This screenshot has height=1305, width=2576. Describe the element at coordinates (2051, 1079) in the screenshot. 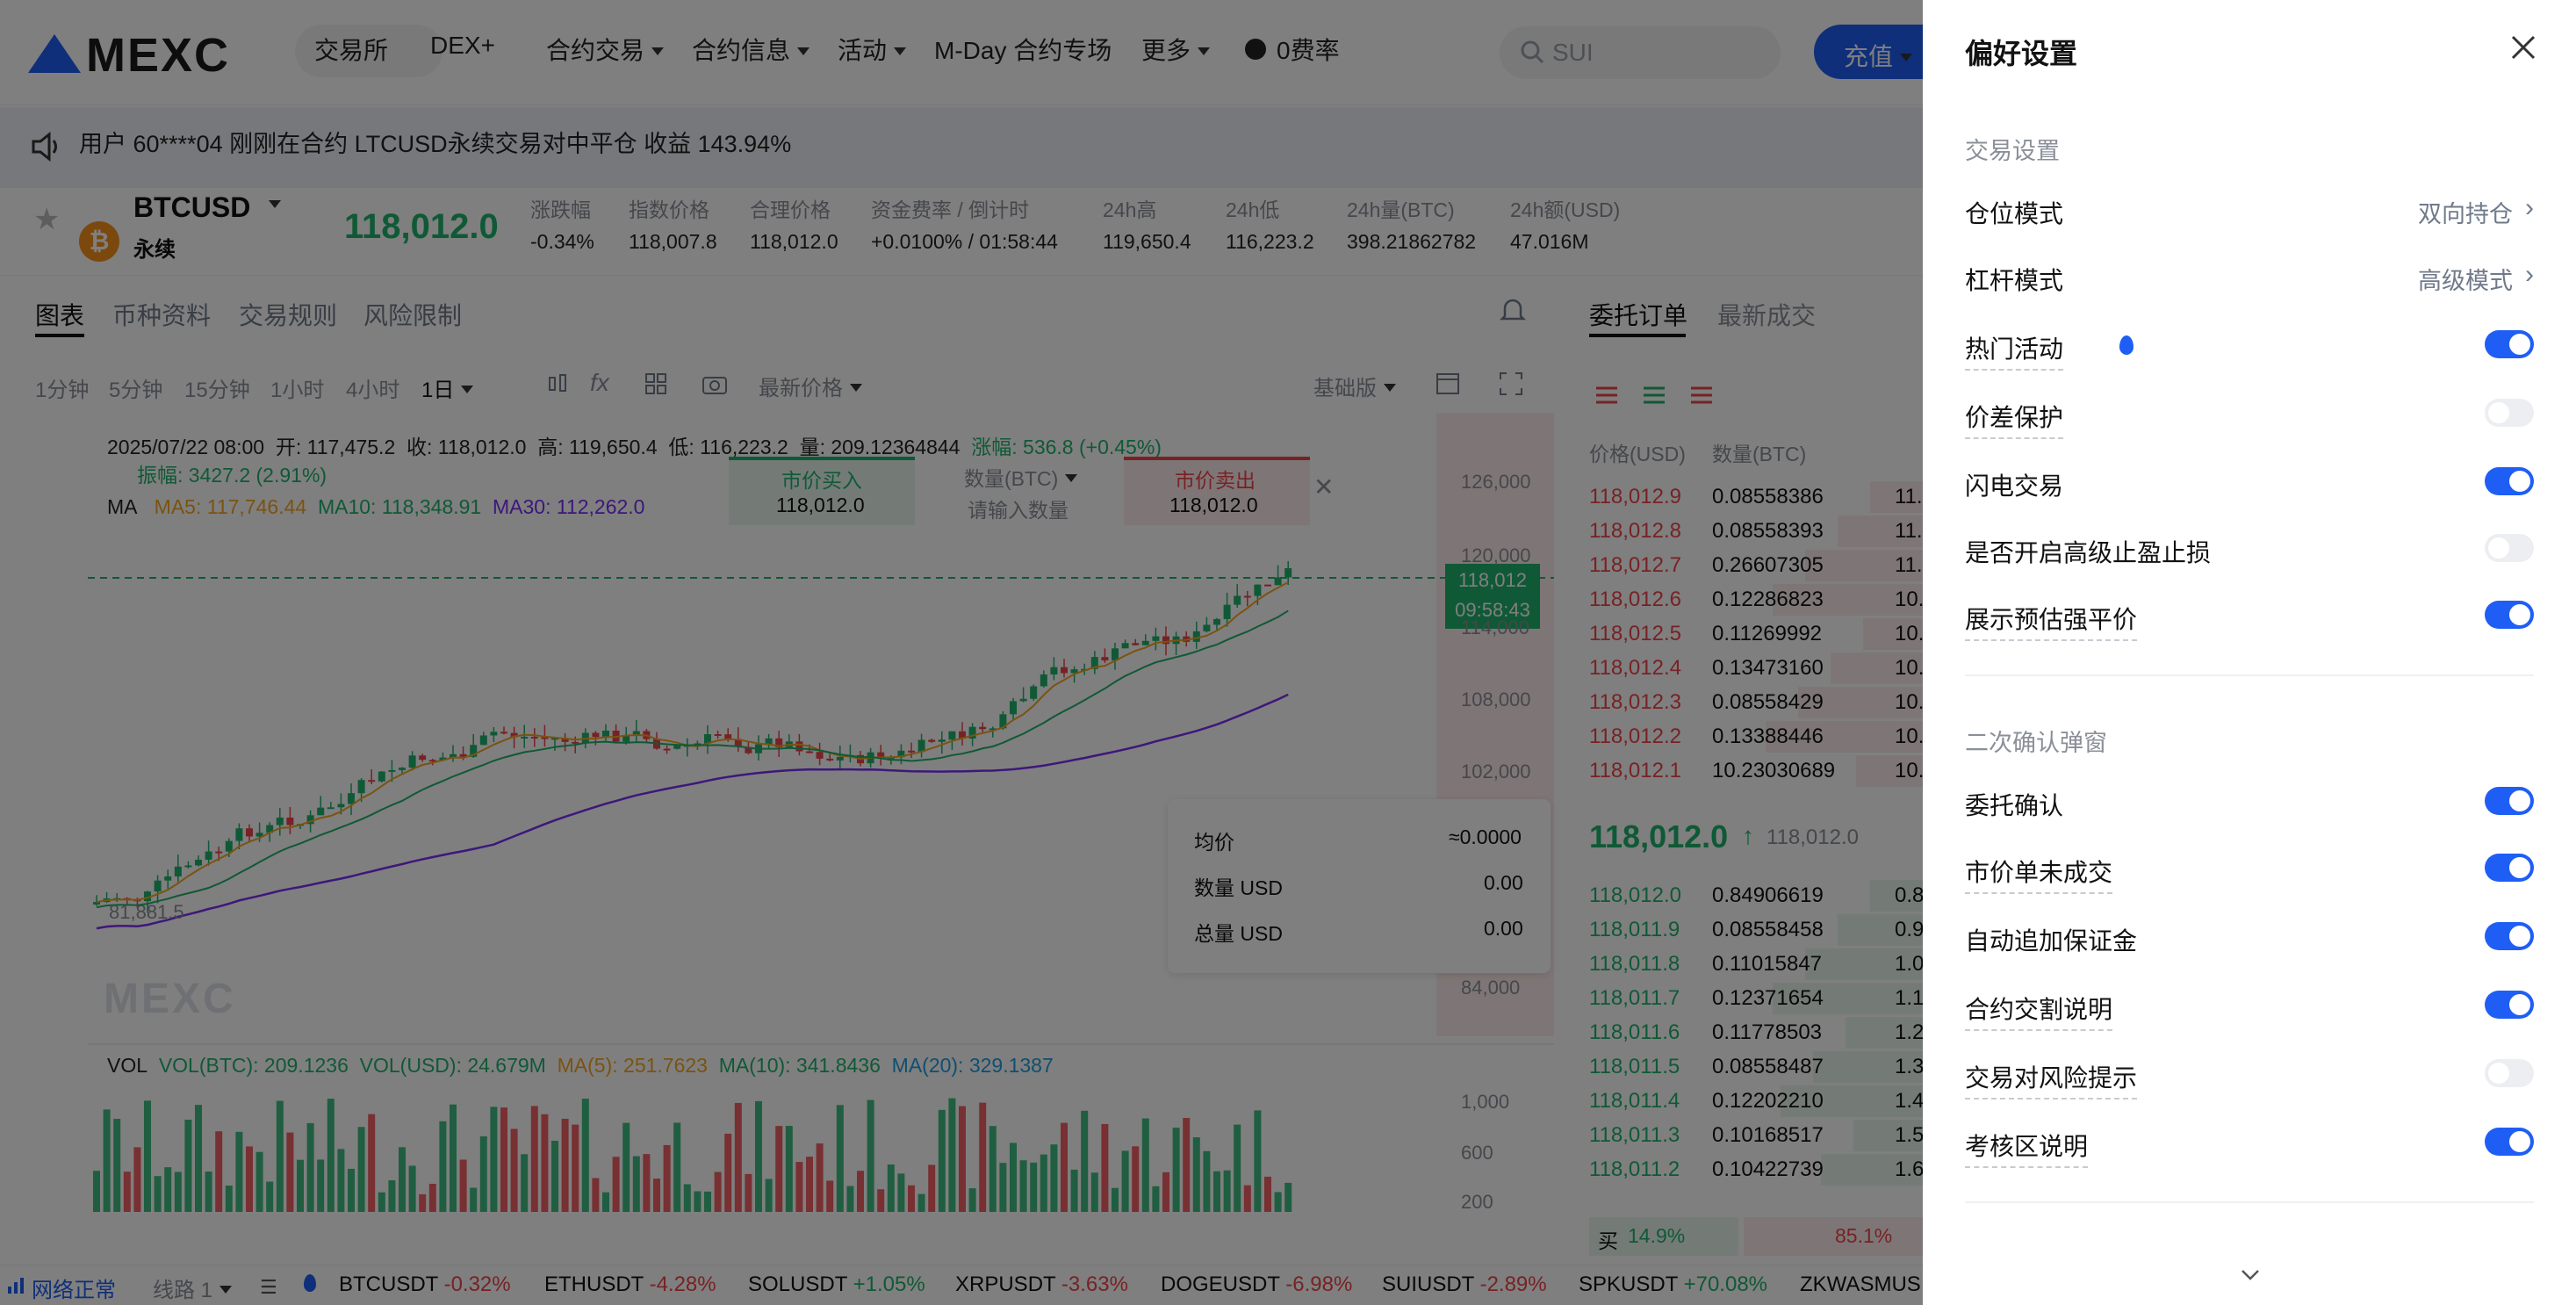

I see `toggle-label: 交易对风险提示` at that location.